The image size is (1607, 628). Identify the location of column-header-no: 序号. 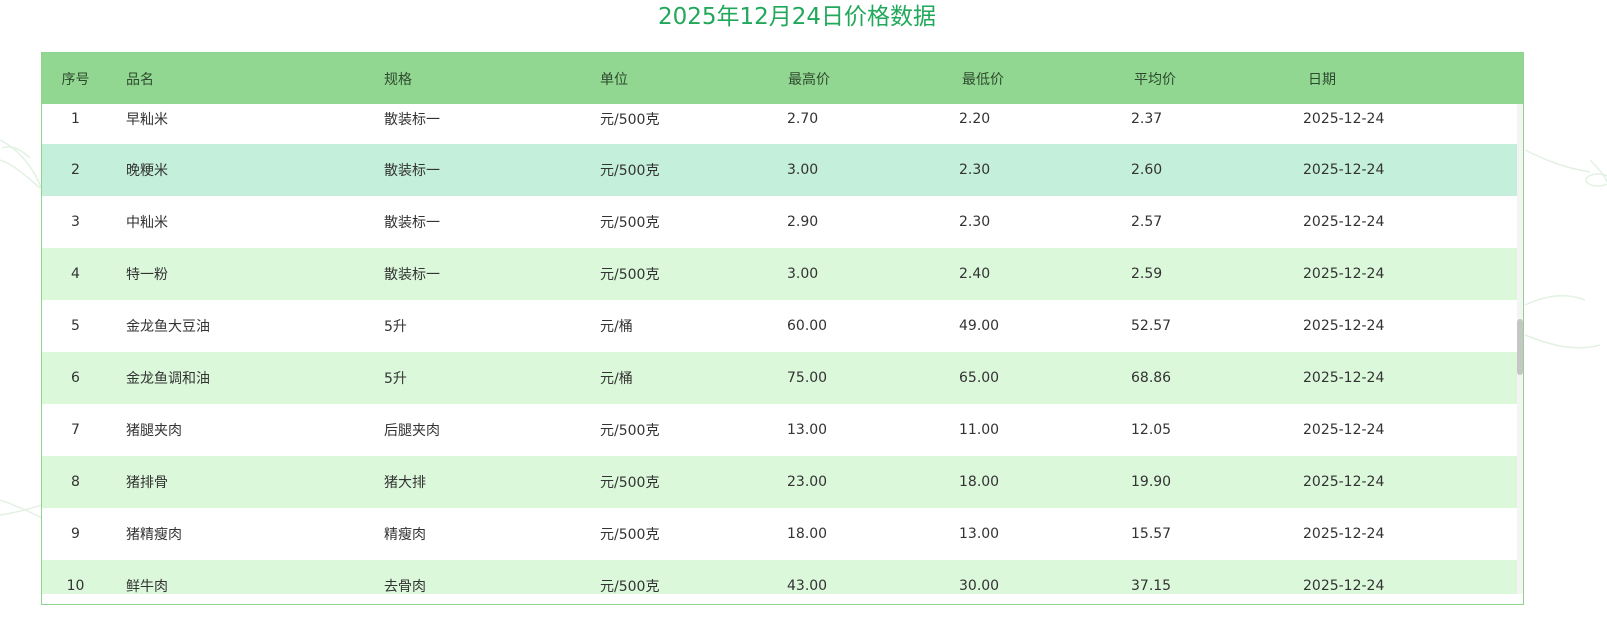
(75, 79).